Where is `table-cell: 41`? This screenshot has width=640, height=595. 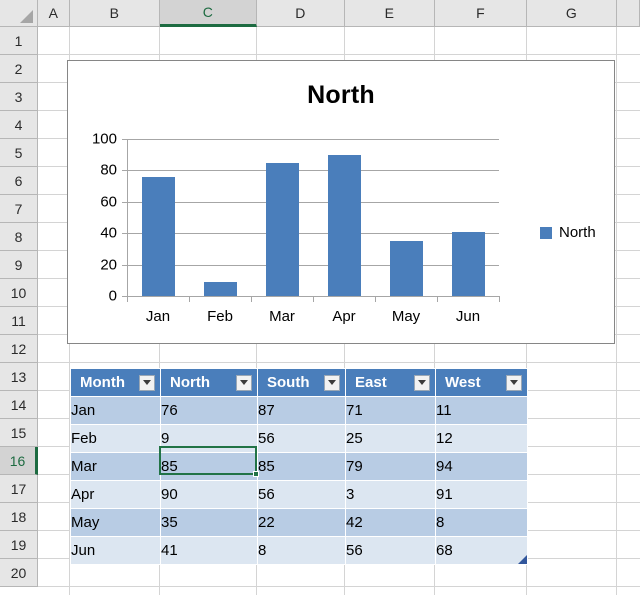
table-cell: 41 is located at coordinates (209, 550).